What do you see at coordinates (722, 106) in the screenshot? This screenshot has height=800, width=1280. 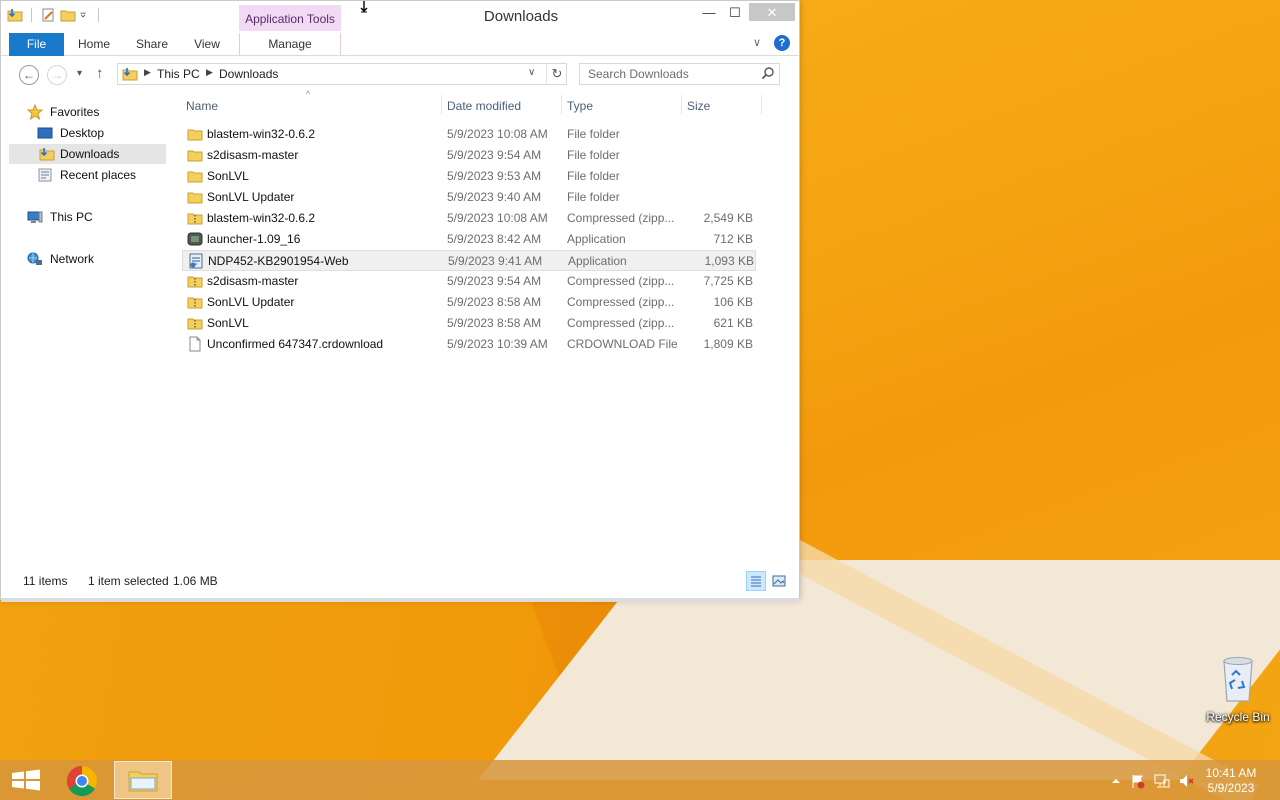 I see `column-header-size: Size` at bounding box center [722, 106].